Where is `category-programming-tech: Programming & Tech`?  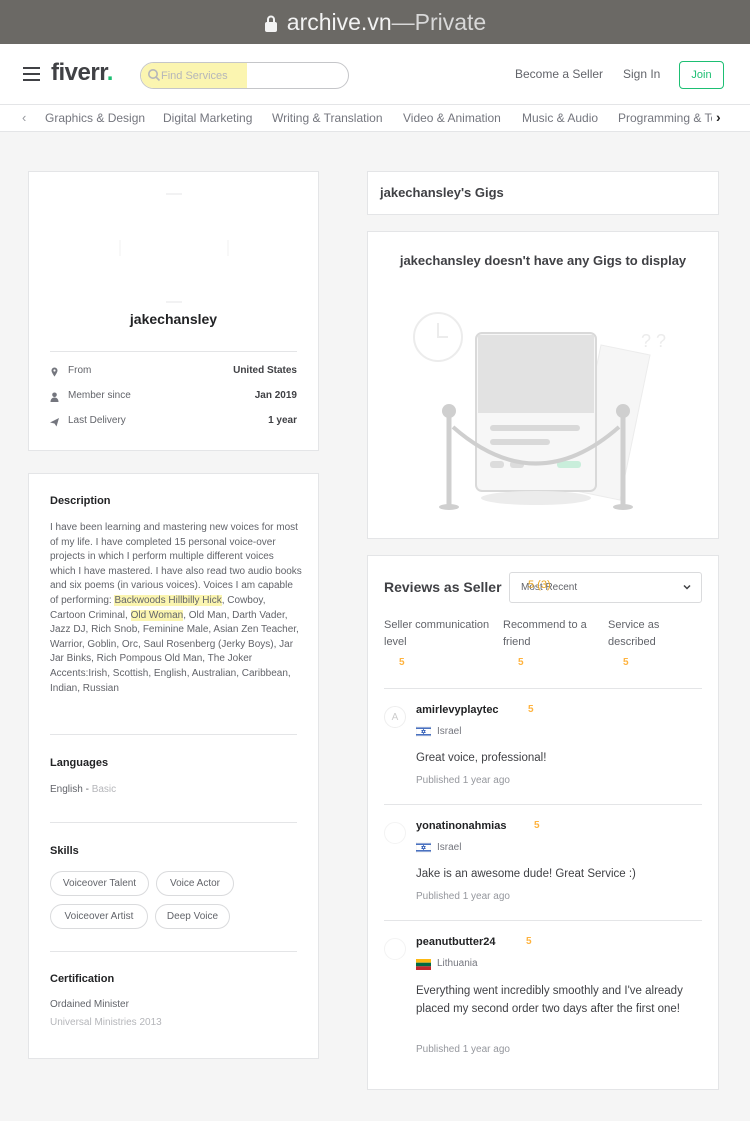 category-programming-tech: Programming & Tech is located at coordinates (665, 118).